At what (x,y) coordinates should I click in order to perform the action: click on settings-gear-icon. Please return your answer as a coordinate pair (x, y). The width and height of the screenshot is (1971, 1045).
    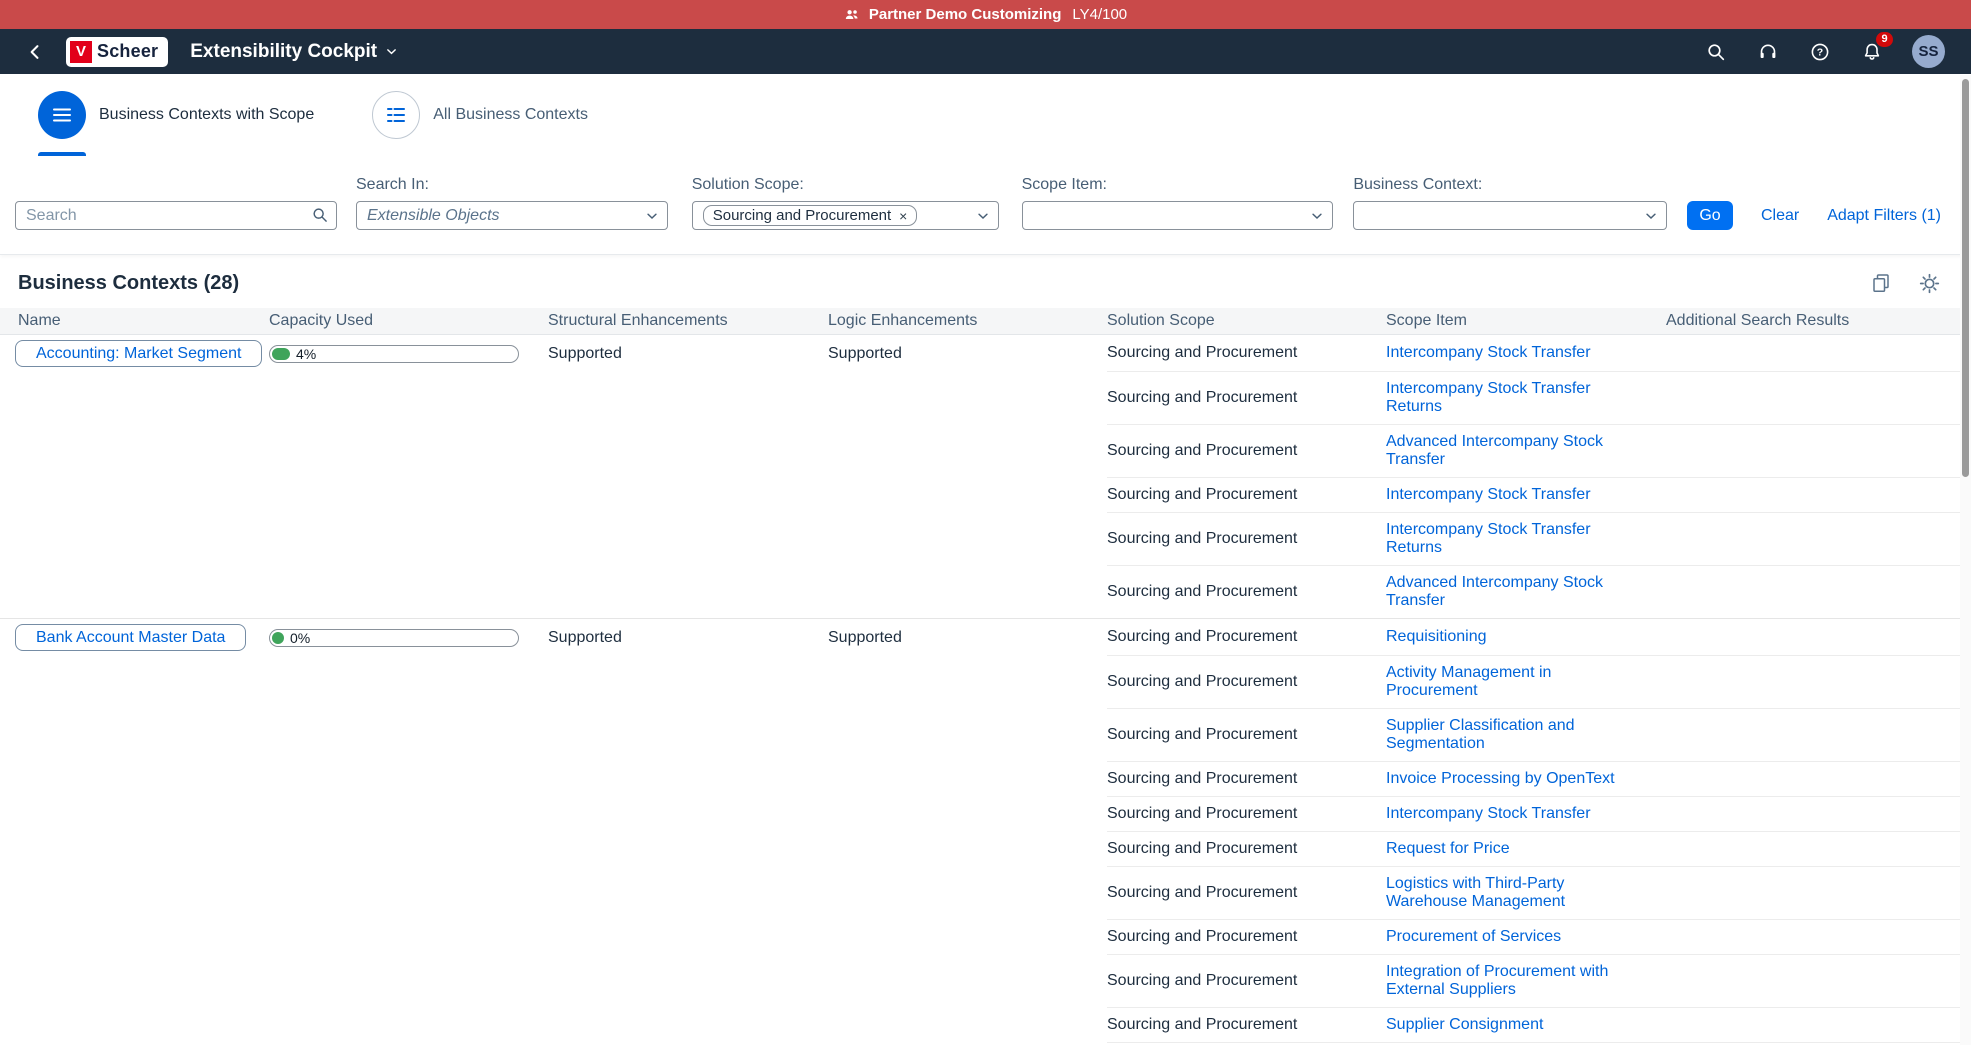
    Looking at the image, I should click on (1929, 283).